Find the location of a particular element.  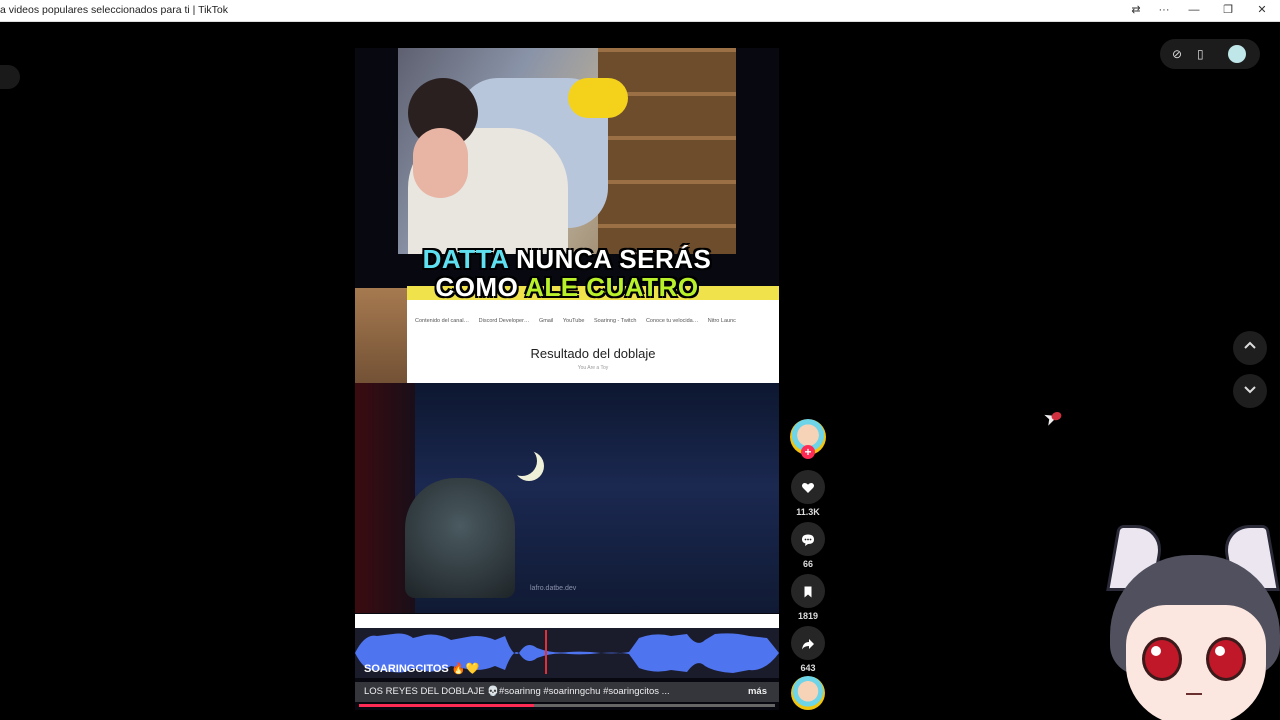

previous-video-button is located at coordinates (1250, 348).